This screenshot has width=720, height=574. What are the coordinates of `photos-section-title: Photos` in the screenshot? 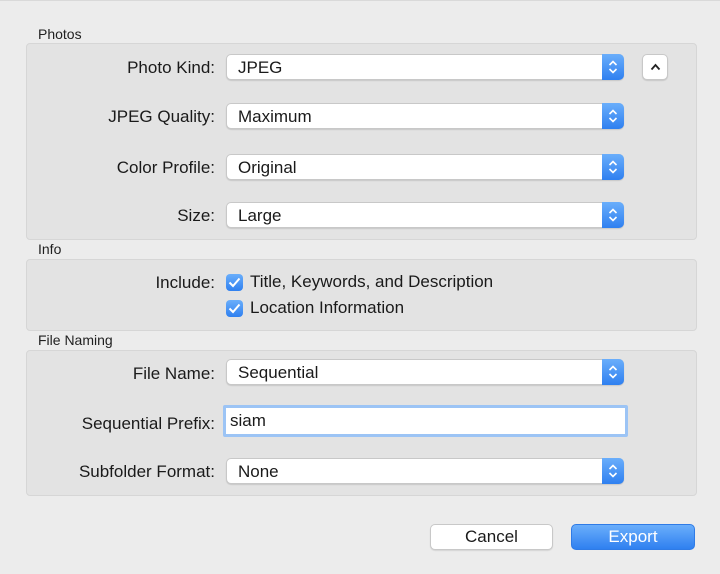 It's located at (60, 34).